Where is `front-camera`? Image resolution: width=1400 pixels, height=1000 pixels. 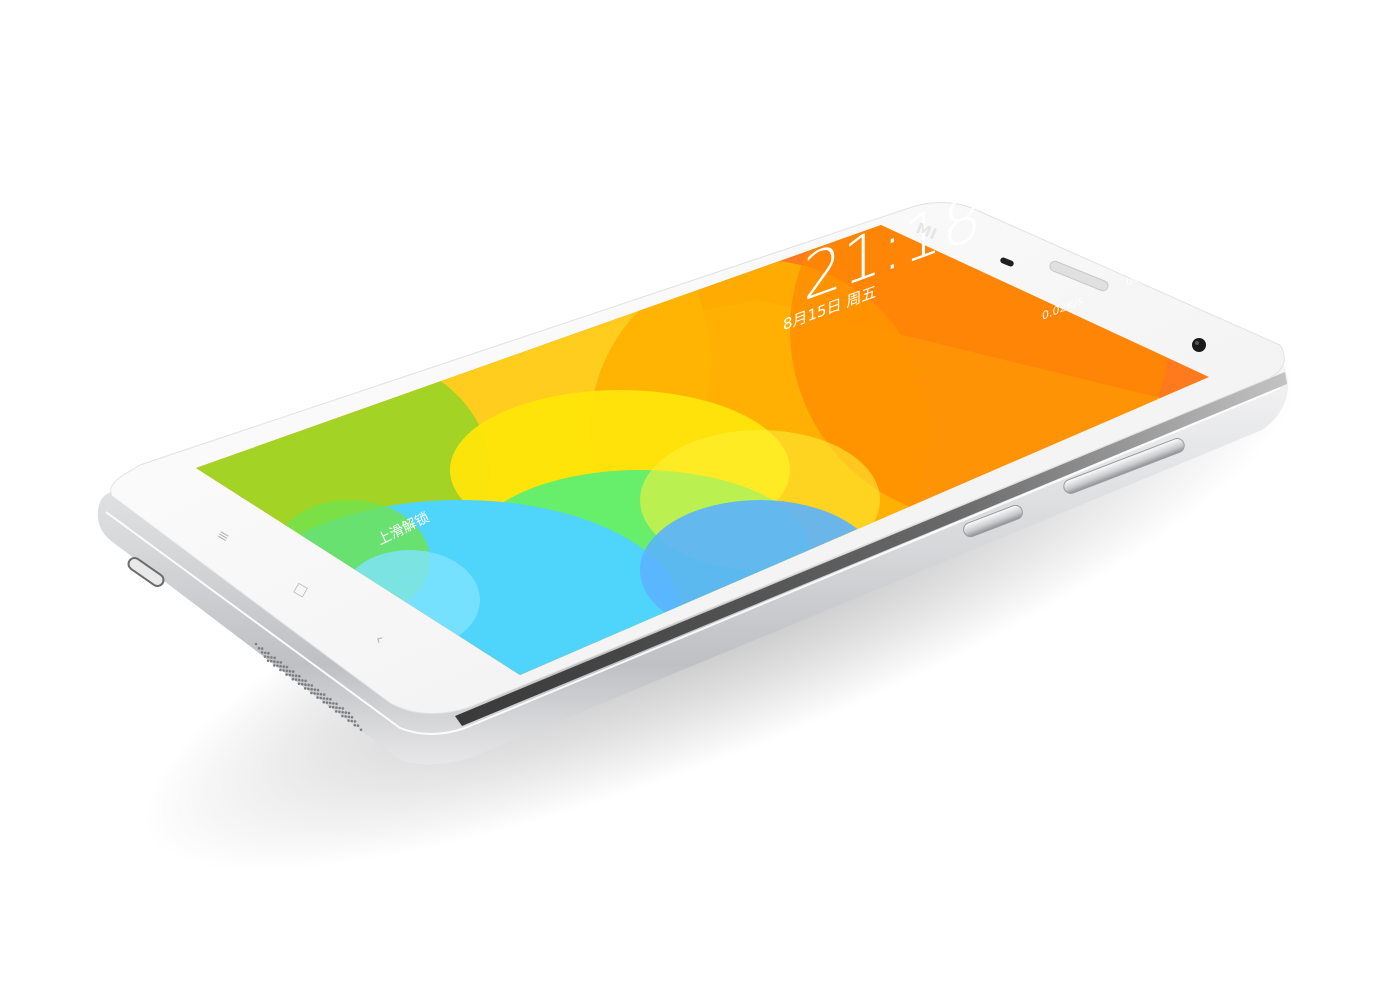
front-camera is located at coordinates (1199, 345).